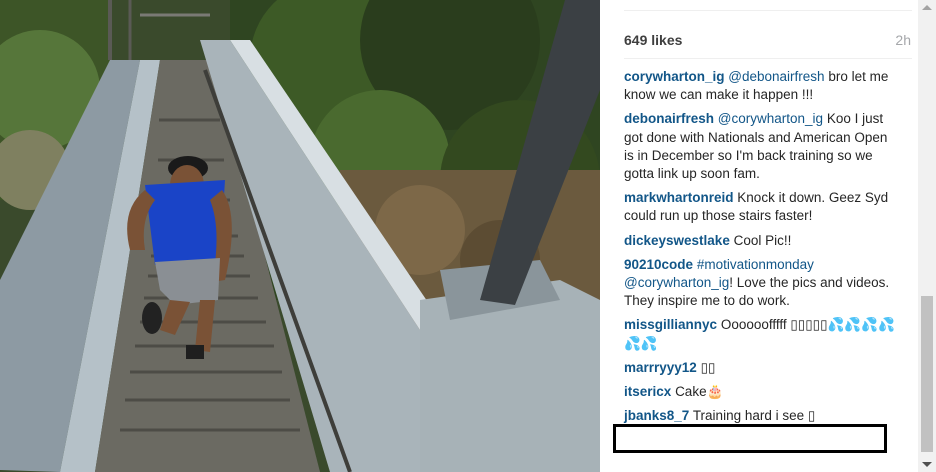 The image size is (936, 472). Describe the element at coordinates (658, 264) in the screenshot. I see `comment-username: 90210code` at that location.